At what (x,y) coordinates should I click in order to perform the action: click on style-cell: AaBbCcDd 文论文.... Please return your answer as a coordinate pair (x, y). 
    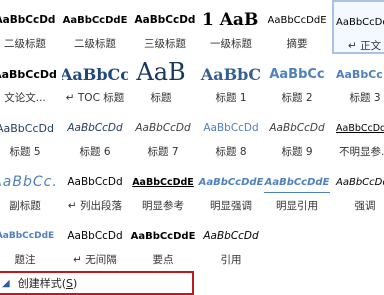
    Looking at the image, I should click on (29, 81).